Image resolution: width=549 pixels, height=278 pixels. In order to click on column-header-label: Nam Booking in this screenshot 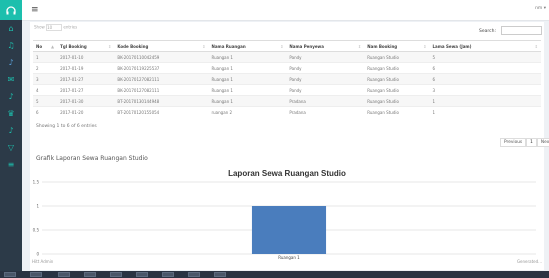, I will do `click(382, 46)`.